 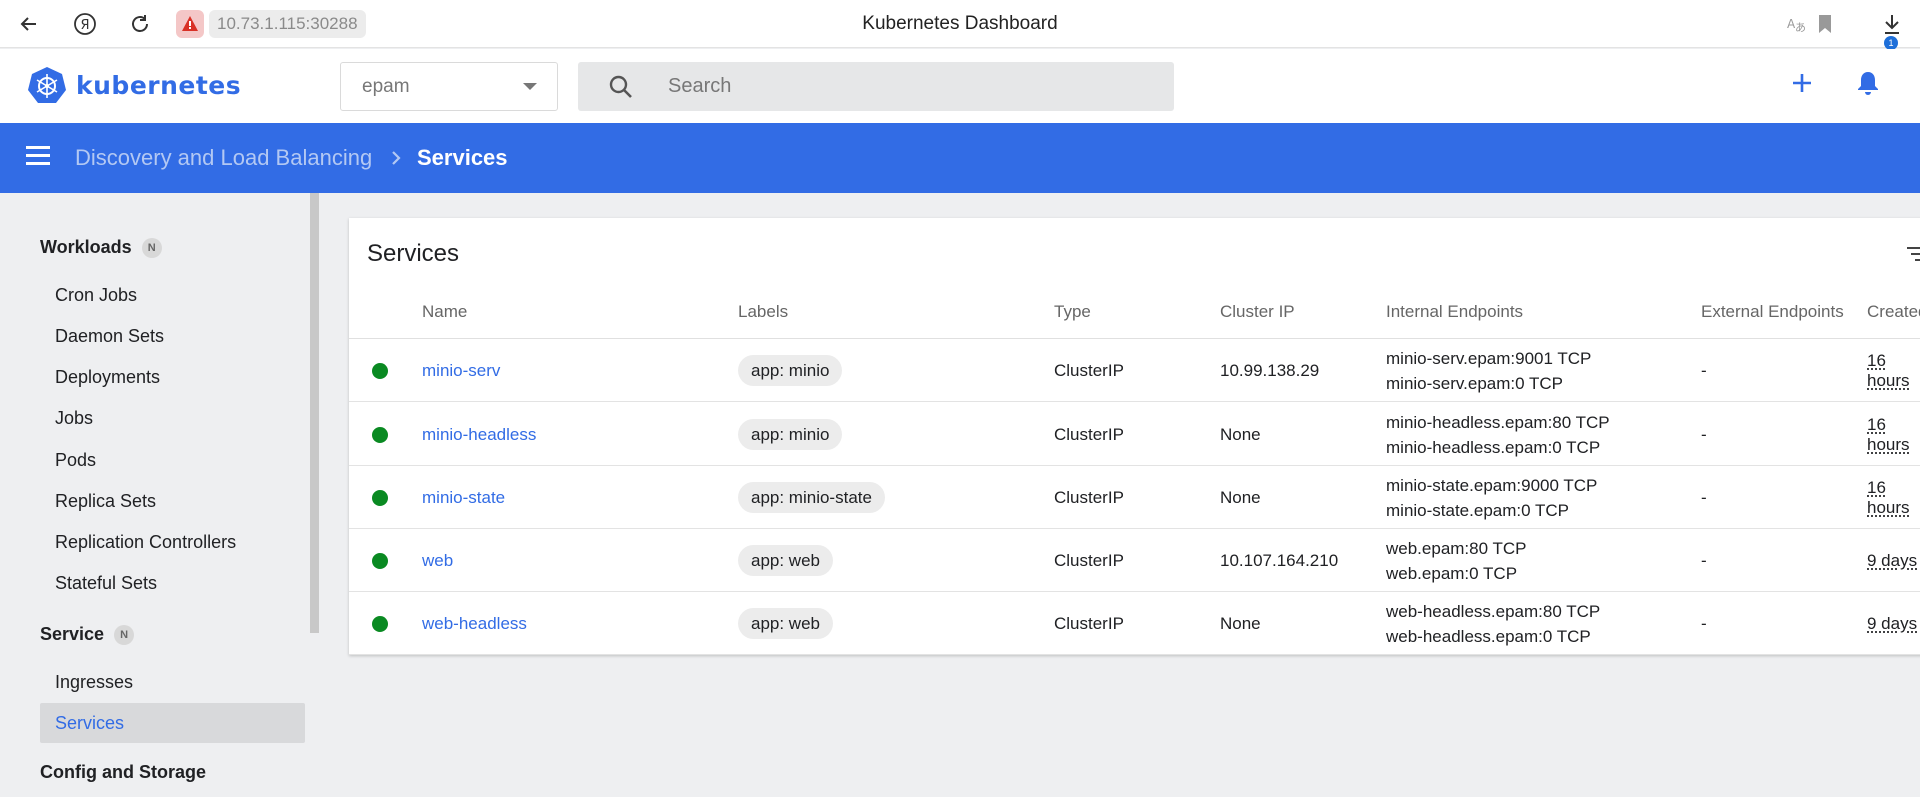 I want to click on sidebar-item-replica-sets: Replica Sets, so click(x=172, y=501).